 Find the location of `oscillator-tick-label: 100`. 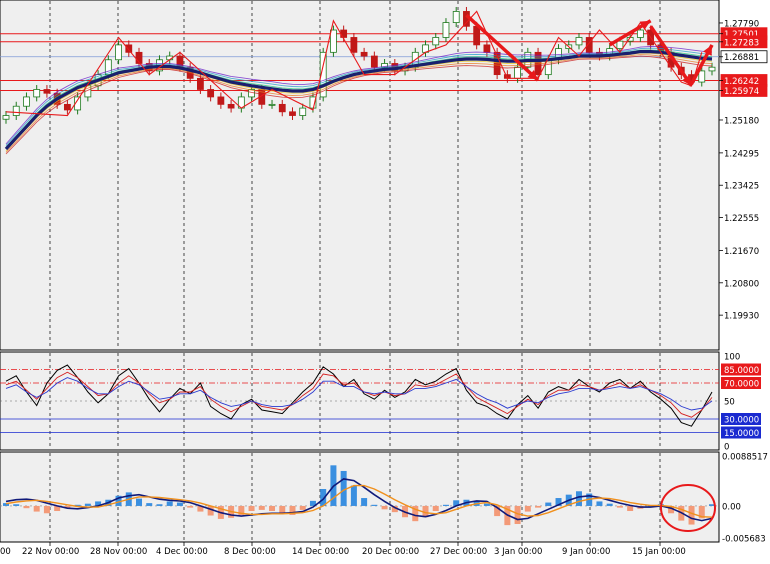

oscillator-tick-label: 100 is located at coordinates (732, 358).